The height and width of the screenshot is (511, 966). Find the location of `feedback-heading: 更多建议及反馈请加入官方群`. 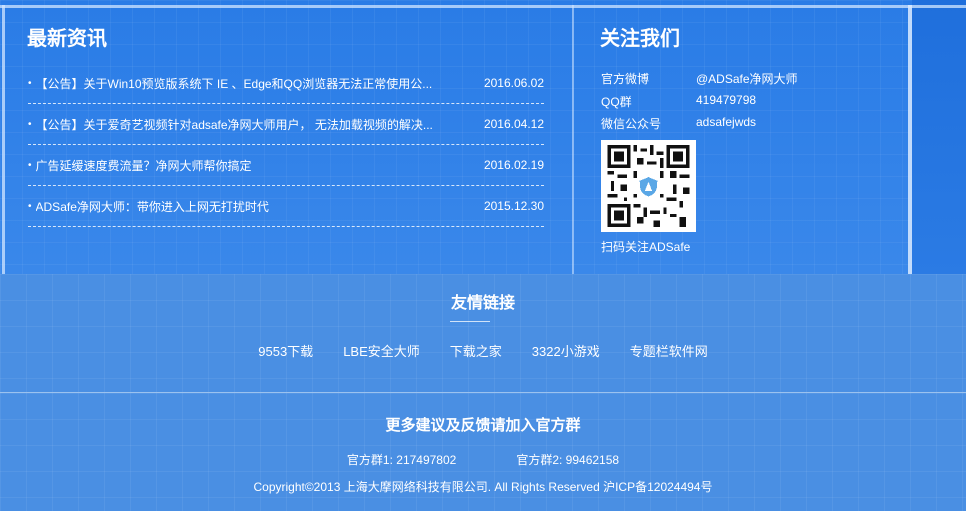

feedback-heading: 更多建议及反馈请加入官方群 is located at coordinates (483, 425).